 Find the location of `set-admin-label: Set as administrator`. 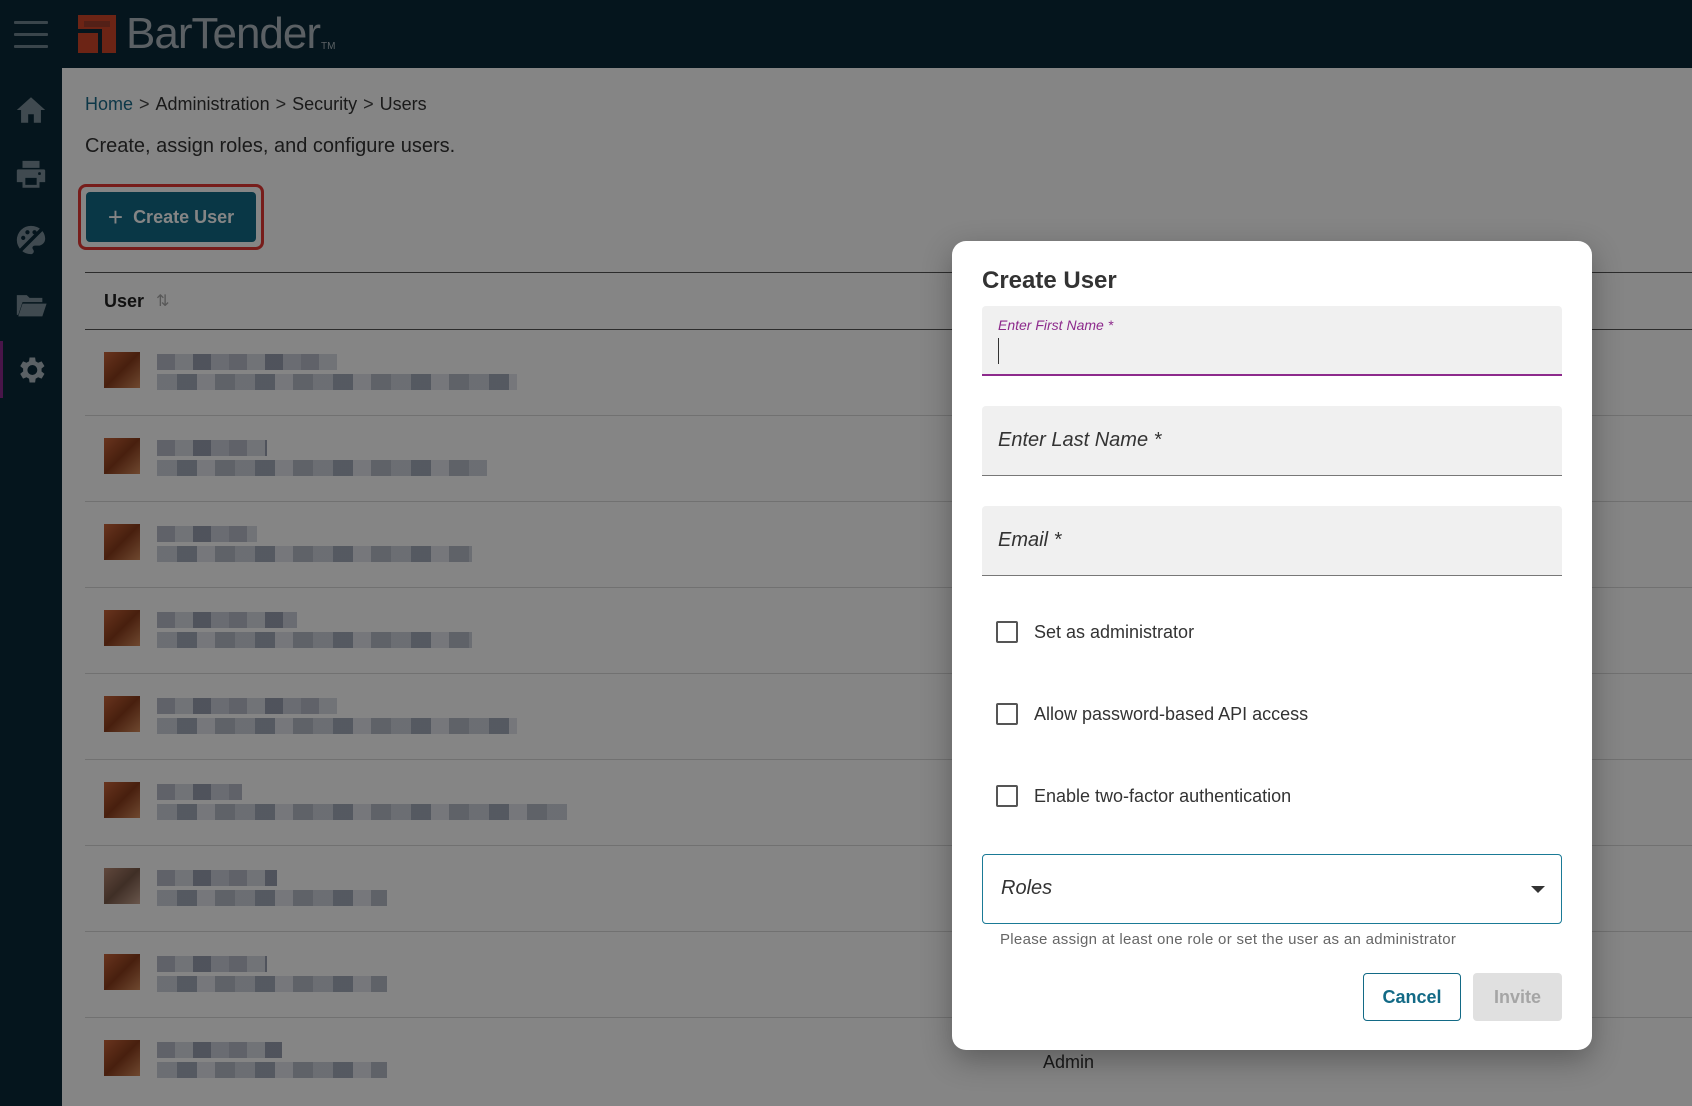

set-admin-label: Set as administrator is located at coordinates (1114, 632).